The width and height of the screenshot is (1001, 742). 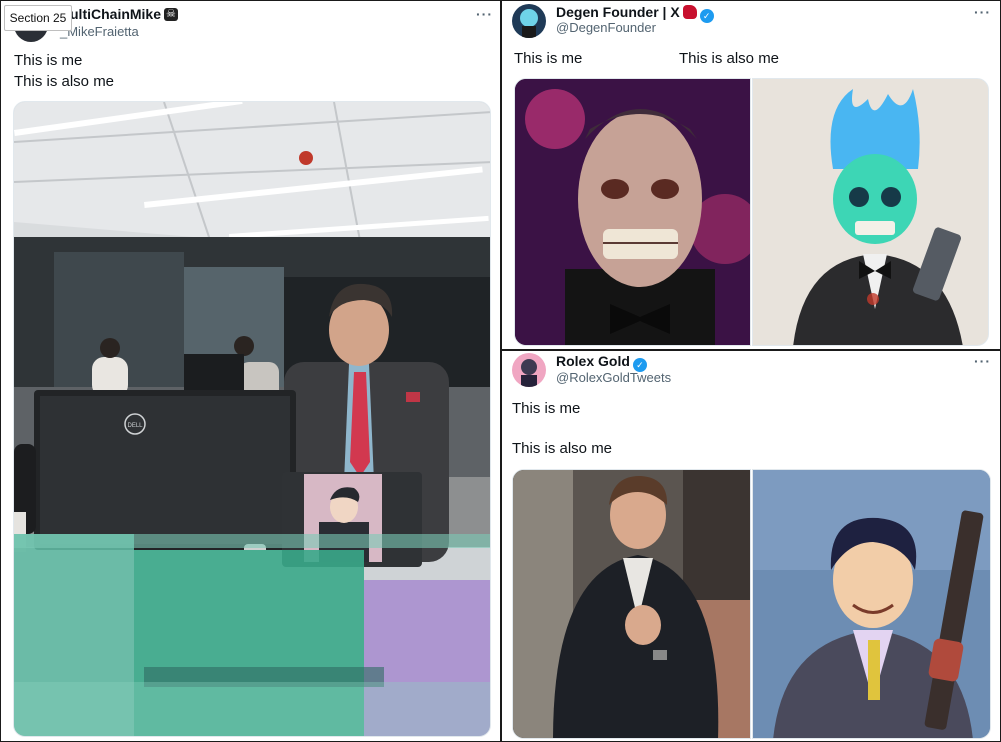 What do you see at coordinates (751, 350) in the screenshot?
I see `panel-divider-horizontal` at bounding box center [751, 350].